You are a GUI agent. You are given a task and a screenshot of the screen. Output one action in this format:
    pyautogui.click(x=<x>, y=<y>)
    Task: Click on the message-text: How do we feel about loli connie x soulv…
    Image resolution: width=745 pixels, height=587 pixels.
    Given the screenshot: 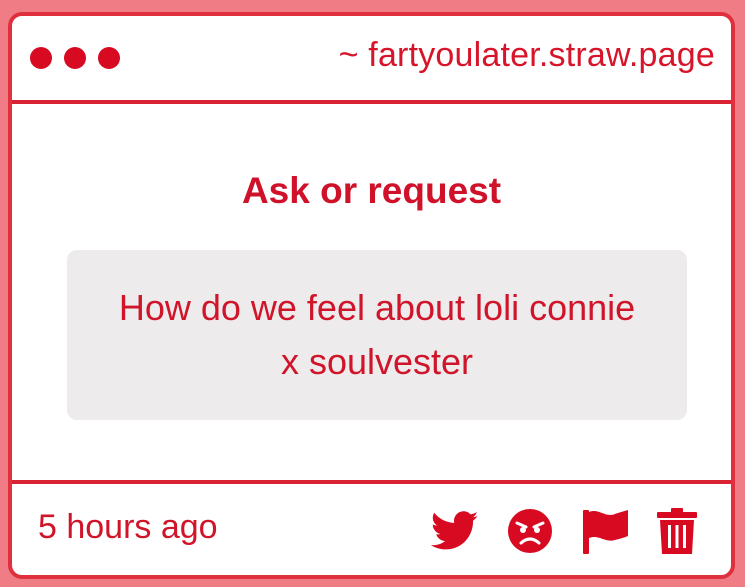 What is the action you would take?
    pyautogui.click(x=377, y=334)
    